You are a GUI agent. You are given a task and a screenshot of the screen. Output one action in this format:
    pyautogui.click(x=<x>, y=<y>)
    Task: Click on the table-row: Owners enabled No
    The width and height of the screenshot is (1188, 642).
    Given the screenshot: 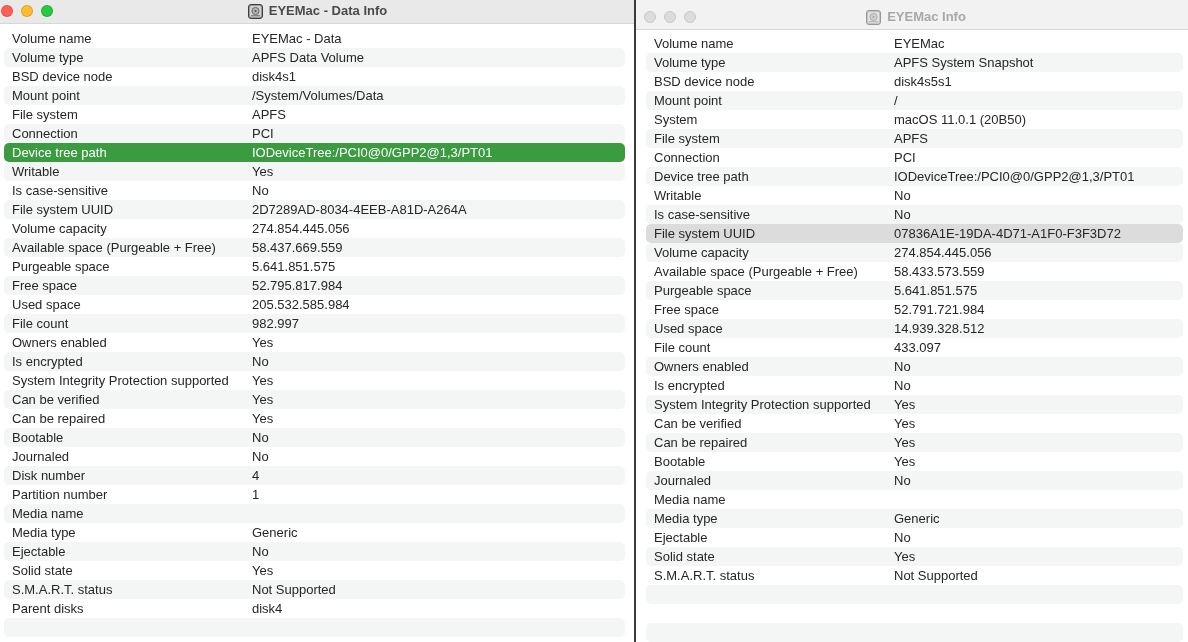 What is the action you would take?
    pyautogui.click(x=914, y=366)
    